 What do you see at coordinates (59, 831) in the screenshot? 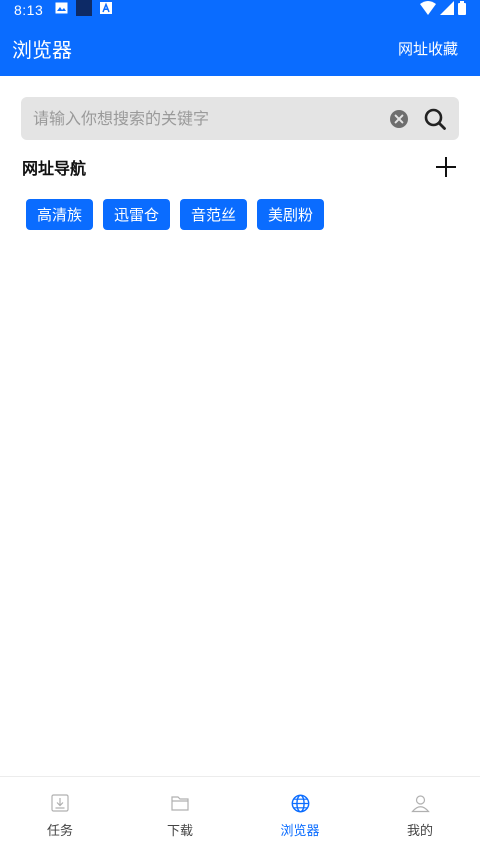
I see `tab-tasks-label: 任务` at bounding box center [59, 831].